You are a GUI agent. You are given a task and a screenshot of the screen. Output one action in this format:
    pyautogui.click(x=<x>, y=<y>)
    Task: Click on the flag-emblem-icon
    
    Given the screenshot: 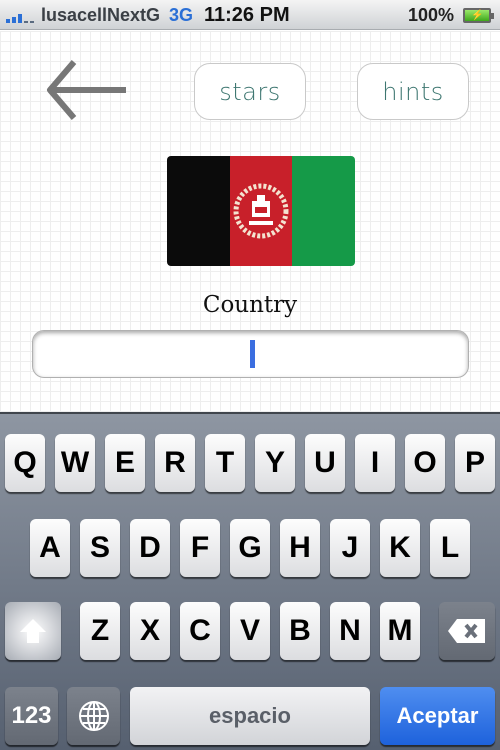 What is the action you would take?
    pyautogui.click(x=261, y=211)
    